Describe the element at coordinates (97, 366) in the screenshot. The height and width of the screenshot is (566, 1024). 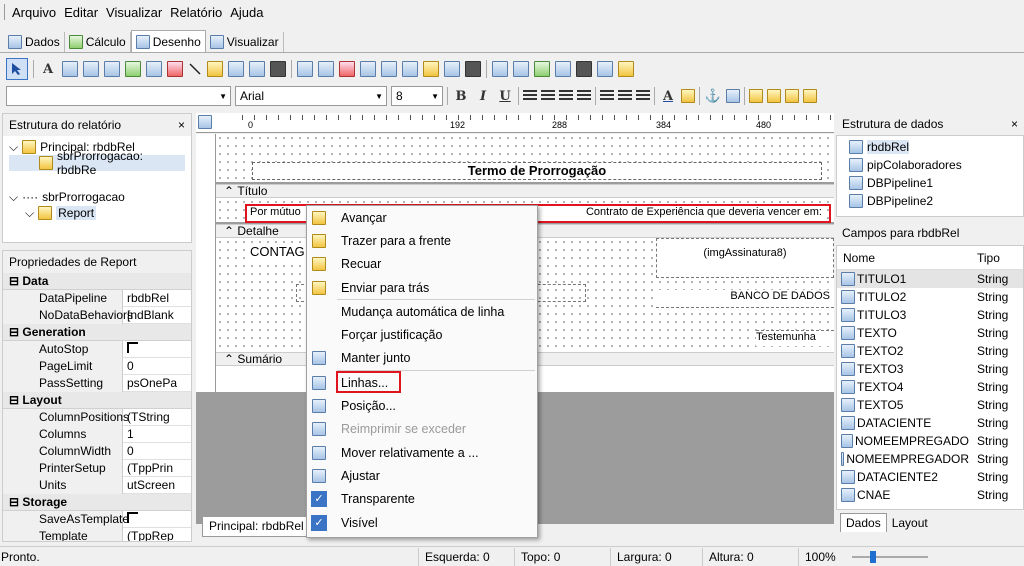
I see `property-row: PageLimit 0` at that location.